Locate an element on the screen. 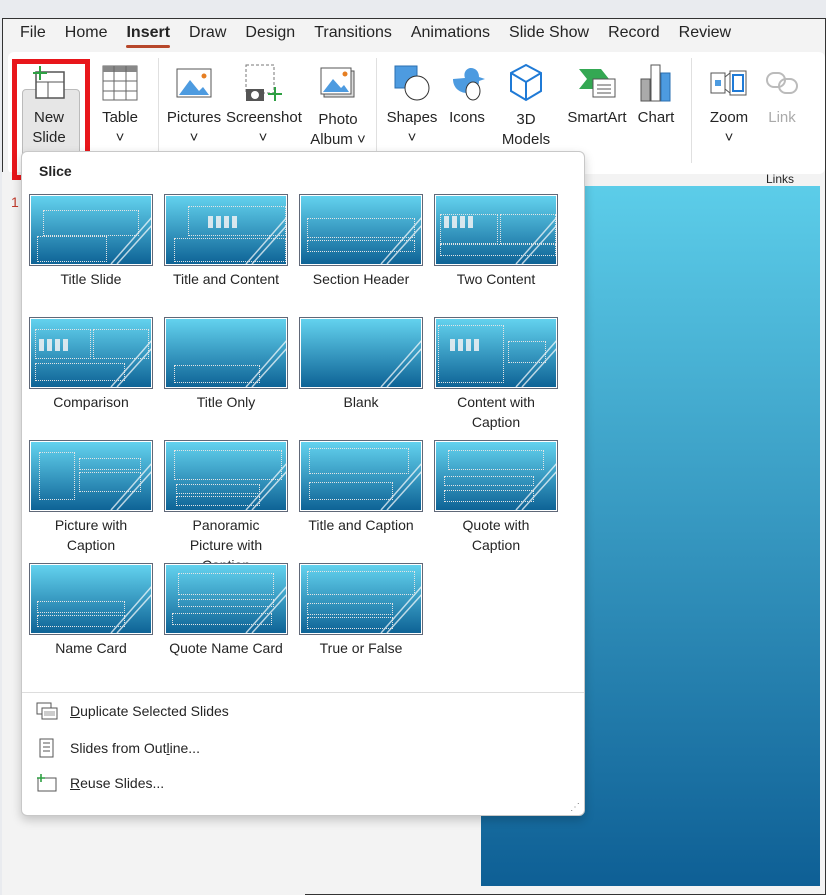 This screenshot has height=895, width=826. layout-title-slide: Title Slide is located at coordinates (91, 241).